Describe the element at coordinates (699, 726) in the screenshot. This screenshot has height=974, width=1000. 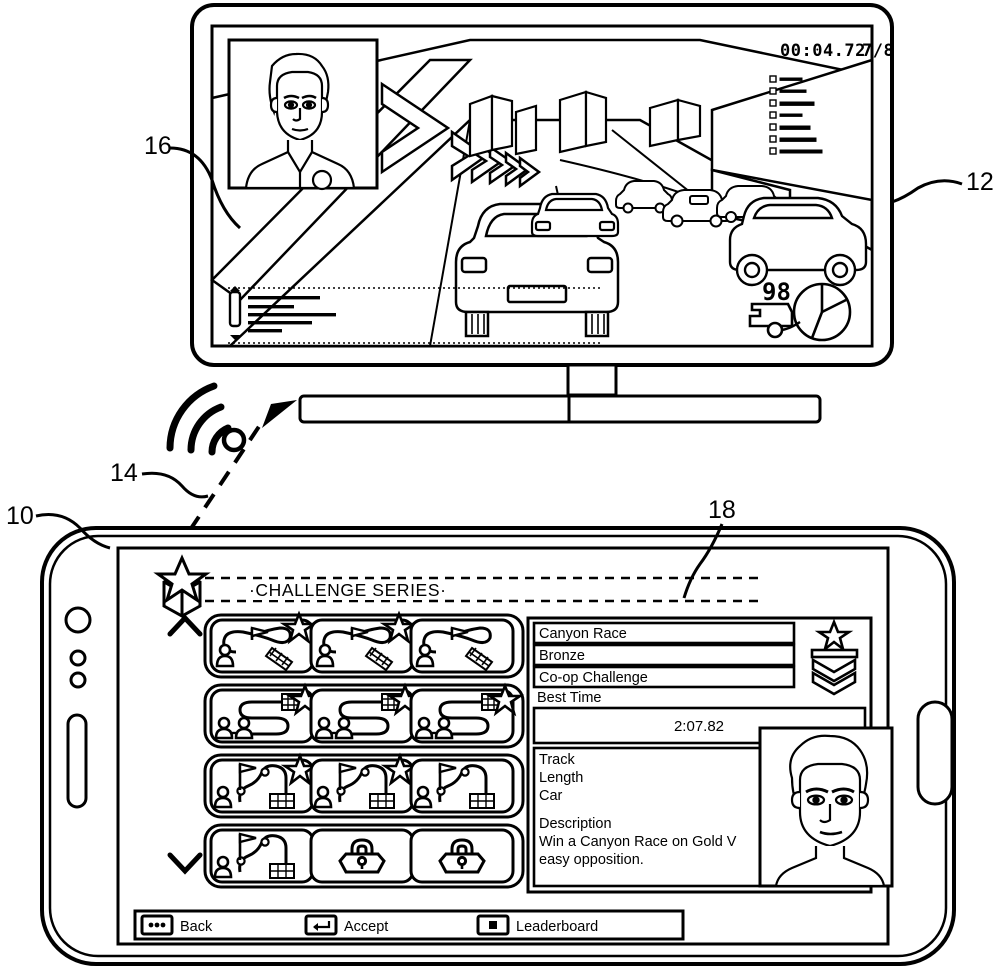
I see `best-time-value: 2:07.82` at that location.